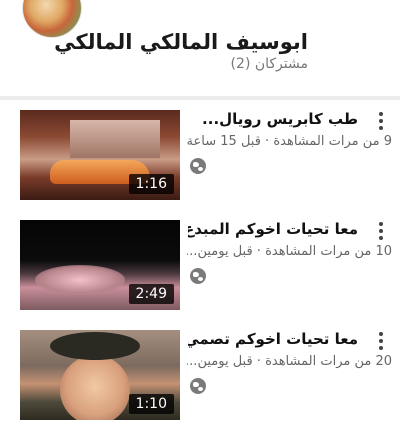  I want to click on video-thumbnail: 1:16, so click(100, 155).